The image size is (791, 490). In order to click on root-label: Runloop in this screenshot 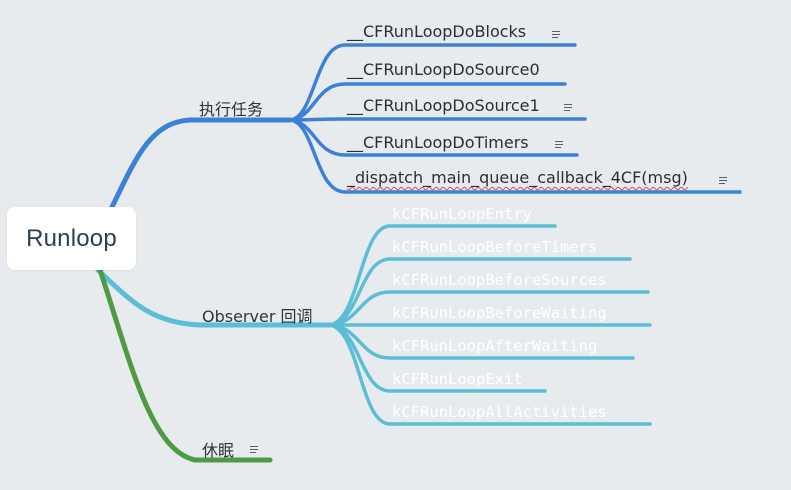, I will do `click(71, 238)`.